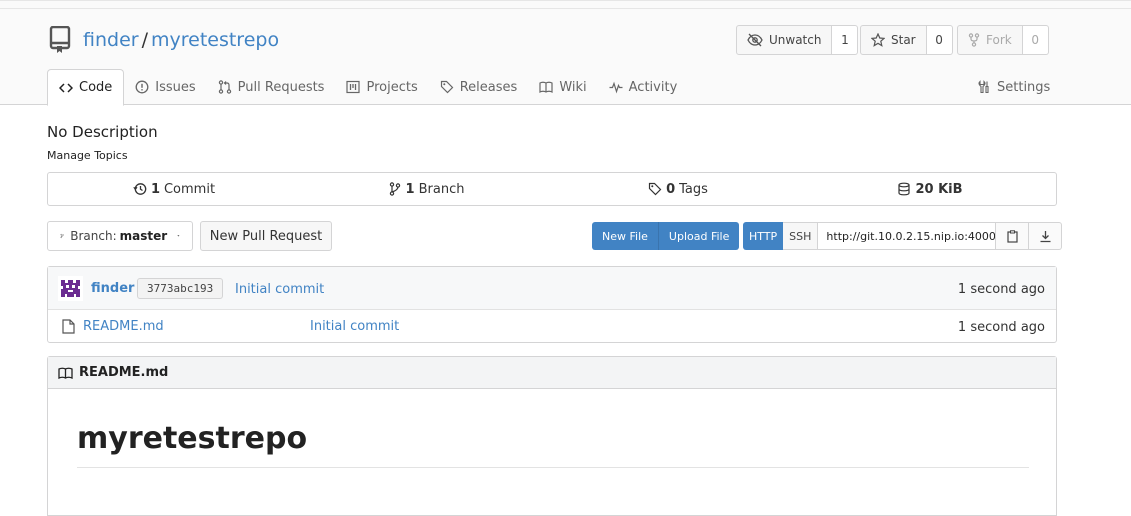  I want to click on stat-tags-label: Tags, so click(693, 189).